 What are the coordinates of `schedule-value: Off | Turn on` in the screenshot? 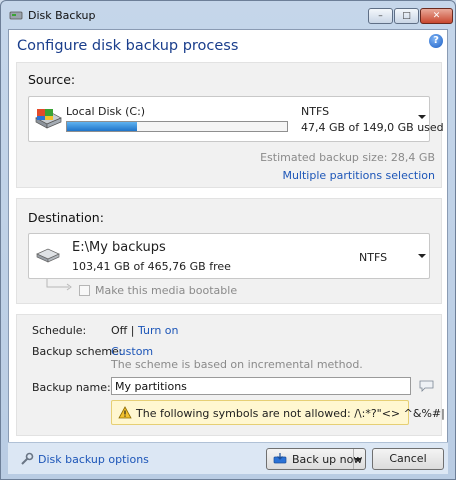 It's located at (145, 330).